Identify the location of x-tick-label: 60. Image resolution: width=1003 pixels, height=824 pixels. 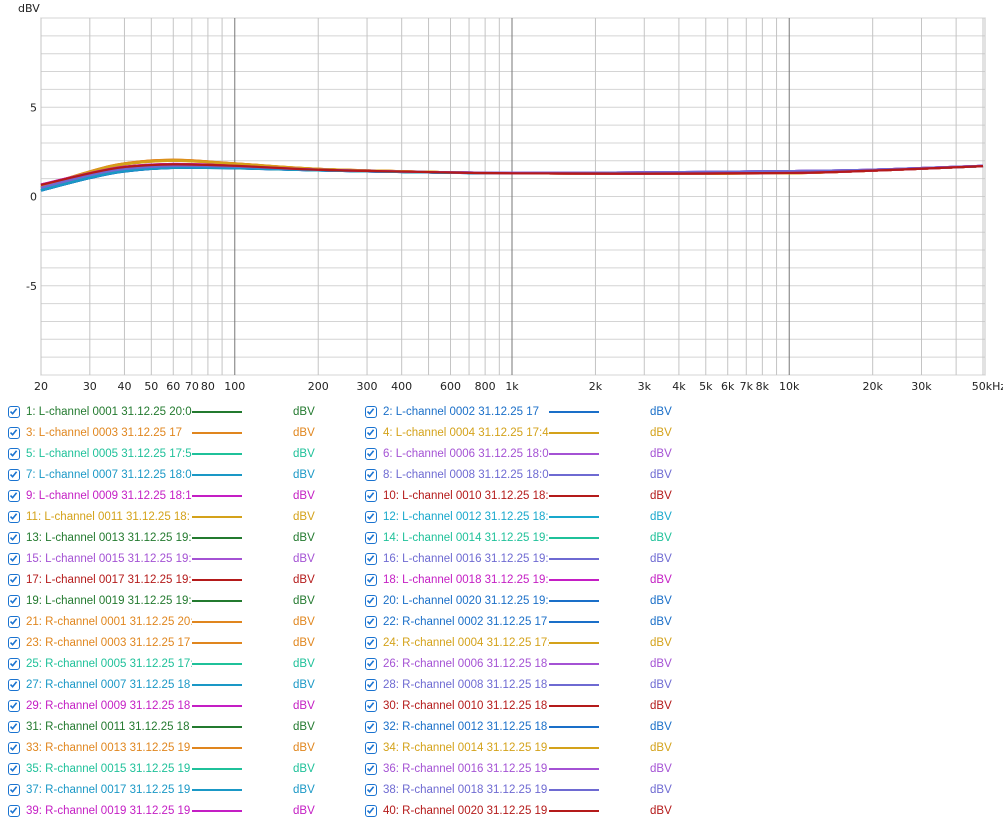
(173, 386).